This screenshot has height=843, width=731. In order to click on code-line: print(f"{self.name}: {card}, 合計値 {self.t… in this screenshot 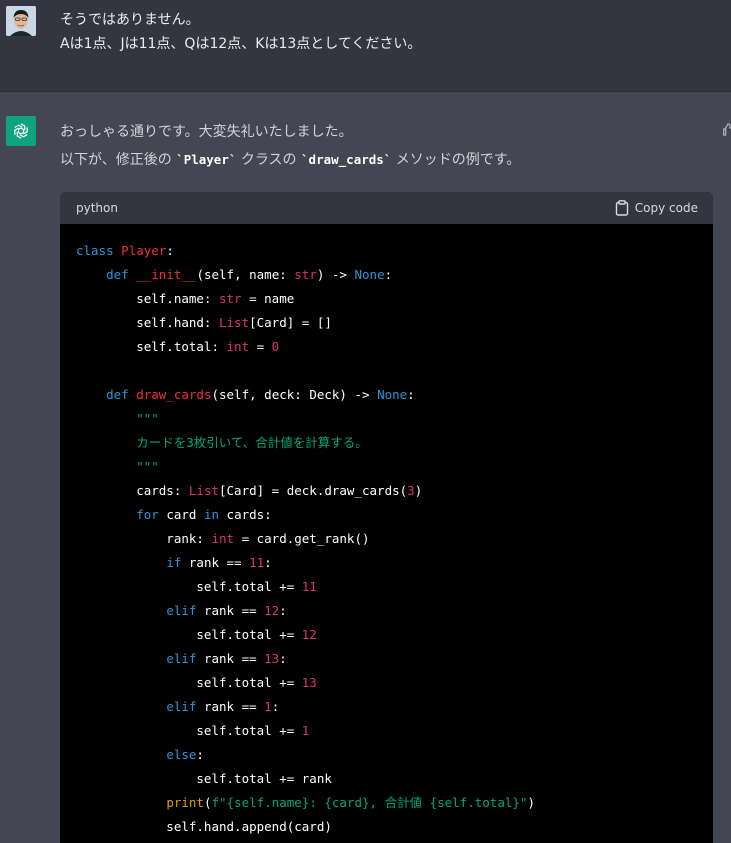, I will do `click(386, 803)`.